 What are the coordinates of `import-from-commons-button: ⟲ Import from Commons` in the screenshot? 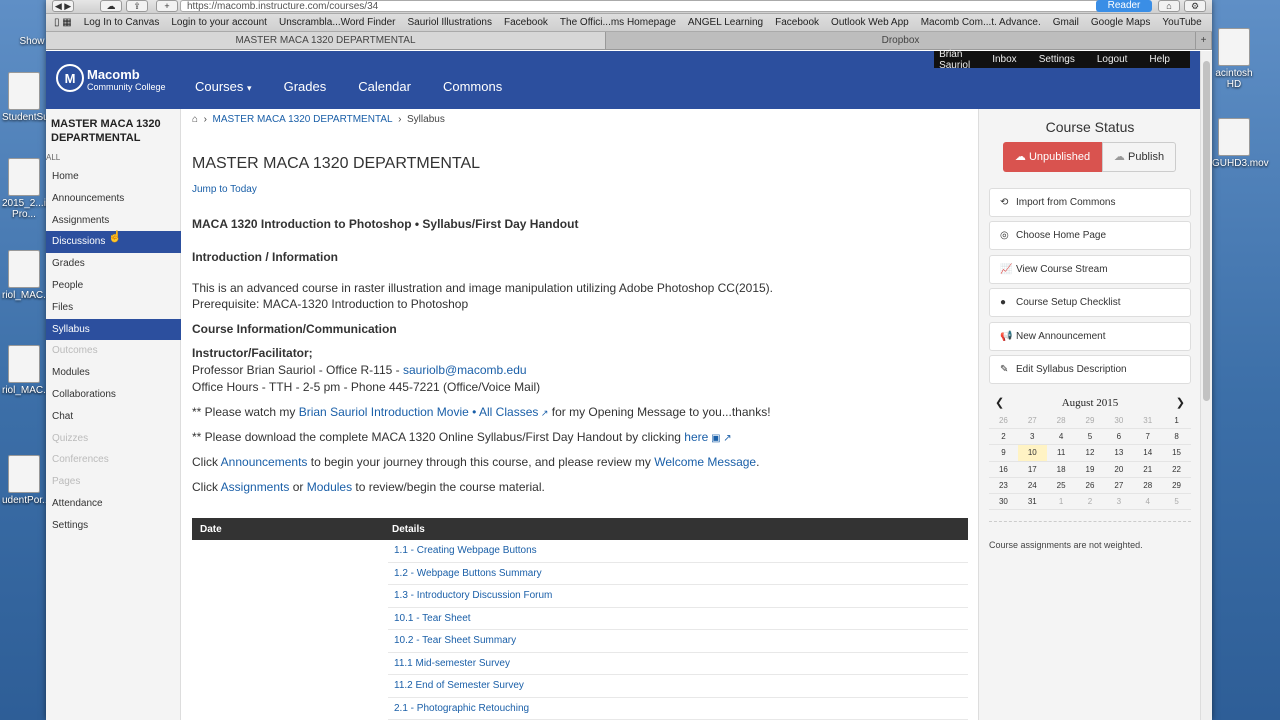 It's located at (1090, 202).